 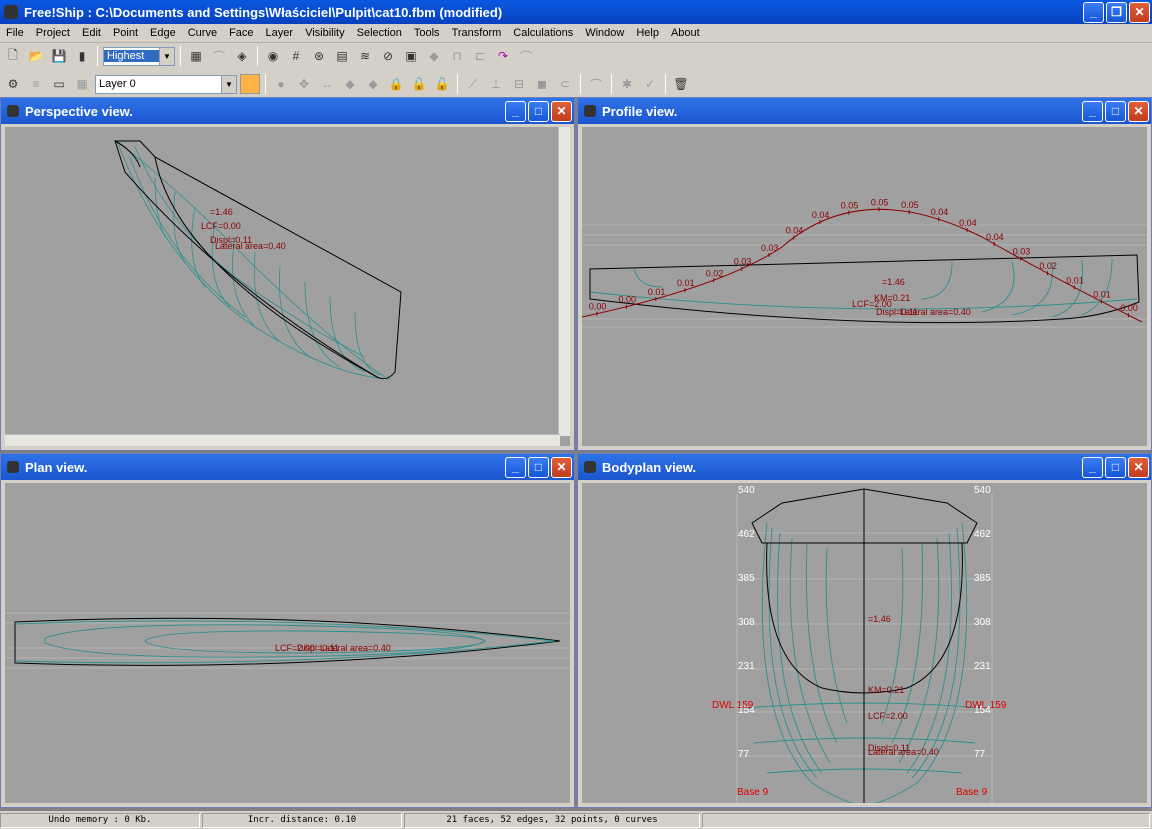 I want to click on edge-connect-icon: ⊂, so click(x=565, y=84).